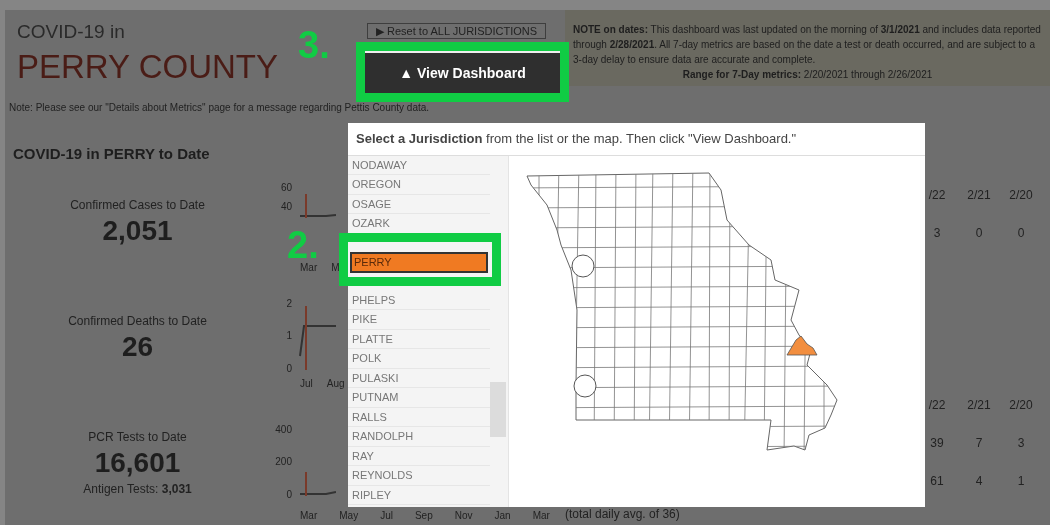 The width and height of the screenshot is (1050, 525). Describe the element at coordinates (137, 437) in the screenshot. I see `metric-label: PCR Tests to Date` at that location.